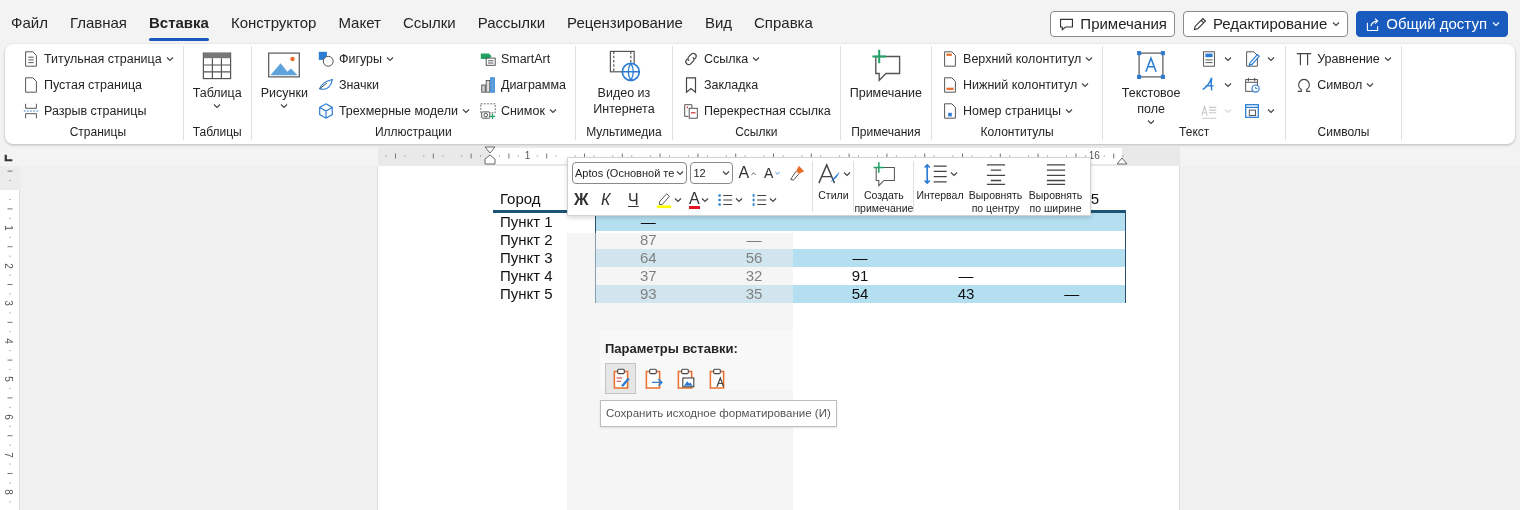  I want to click on table-cell: 37, so click(648, 275).